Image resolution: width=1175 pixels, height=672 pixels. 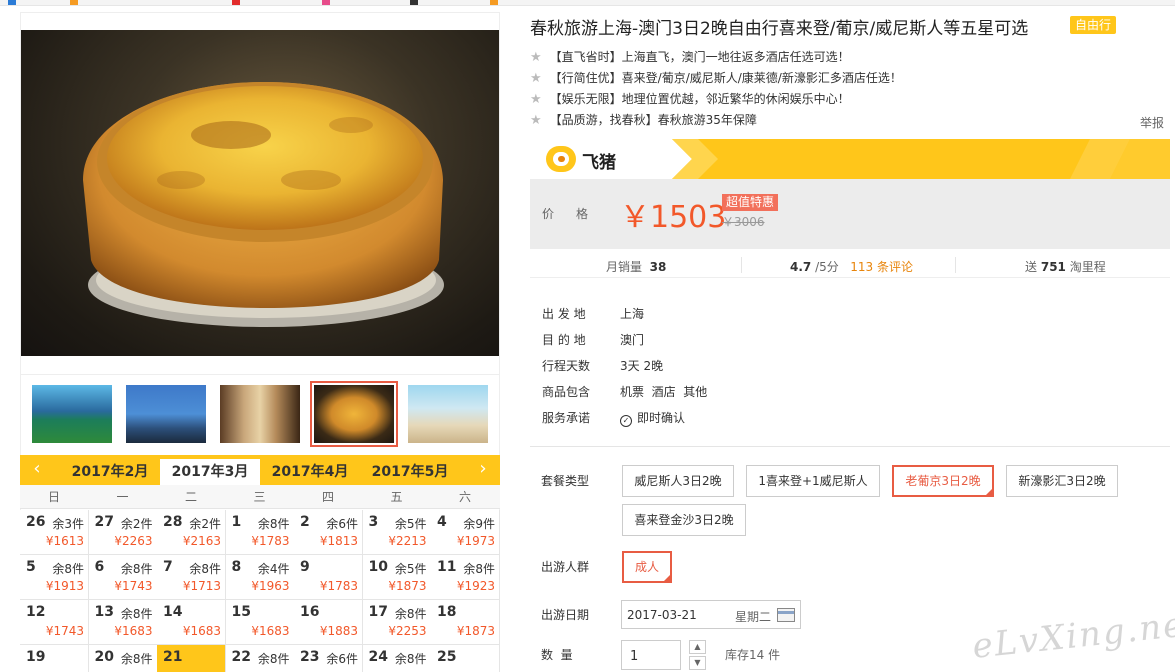 I want to click on feature-line: ★ 【直飞省时】上海直飞，澳门一地往返多酒店任选可选！, so click(x=690, y=57).